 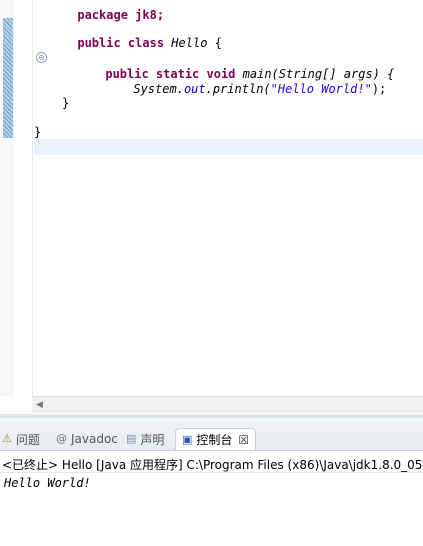 What do you see at coordinates (121, 15) in the screenshot?
I see `package-line: package jk8;` at bounding box center [121, 15].